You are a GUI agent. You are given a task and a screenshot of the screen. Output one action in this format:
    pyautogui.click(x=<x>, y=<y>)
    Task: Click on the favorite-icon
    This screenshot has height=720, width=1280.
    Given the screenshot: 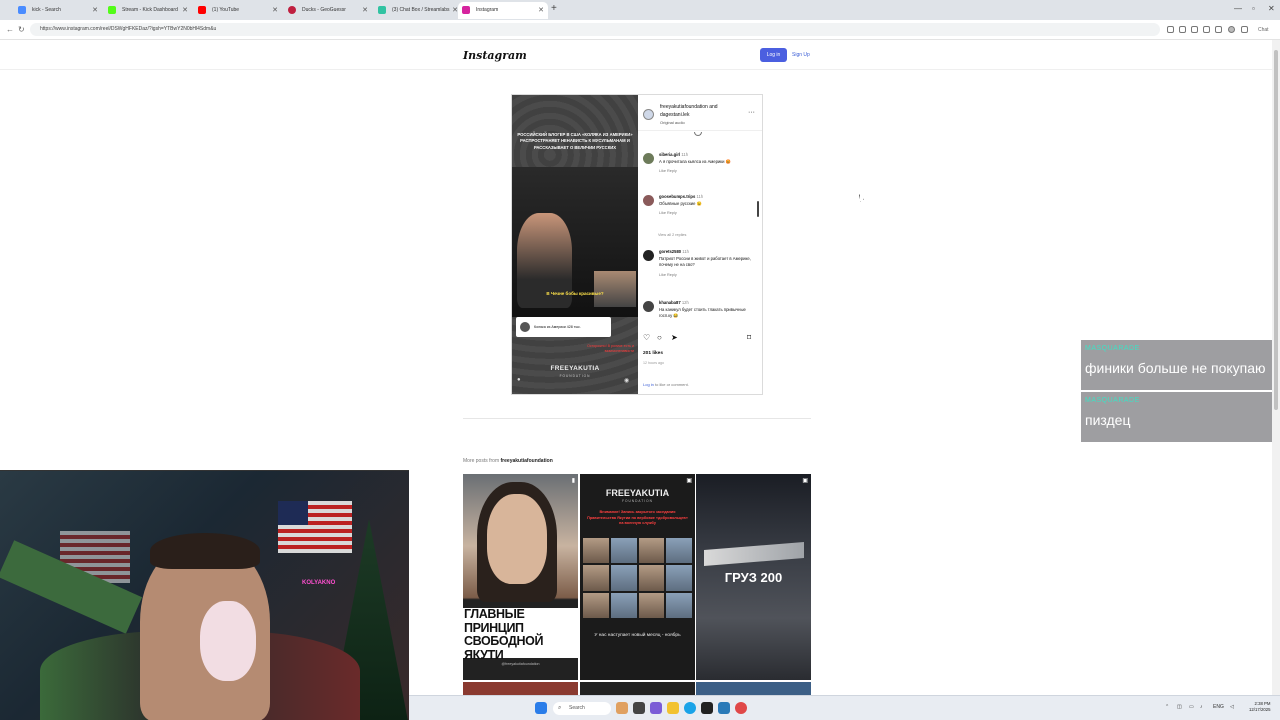 What is the action you would take?
    pyautogui.click(x=1194, y=29)
    